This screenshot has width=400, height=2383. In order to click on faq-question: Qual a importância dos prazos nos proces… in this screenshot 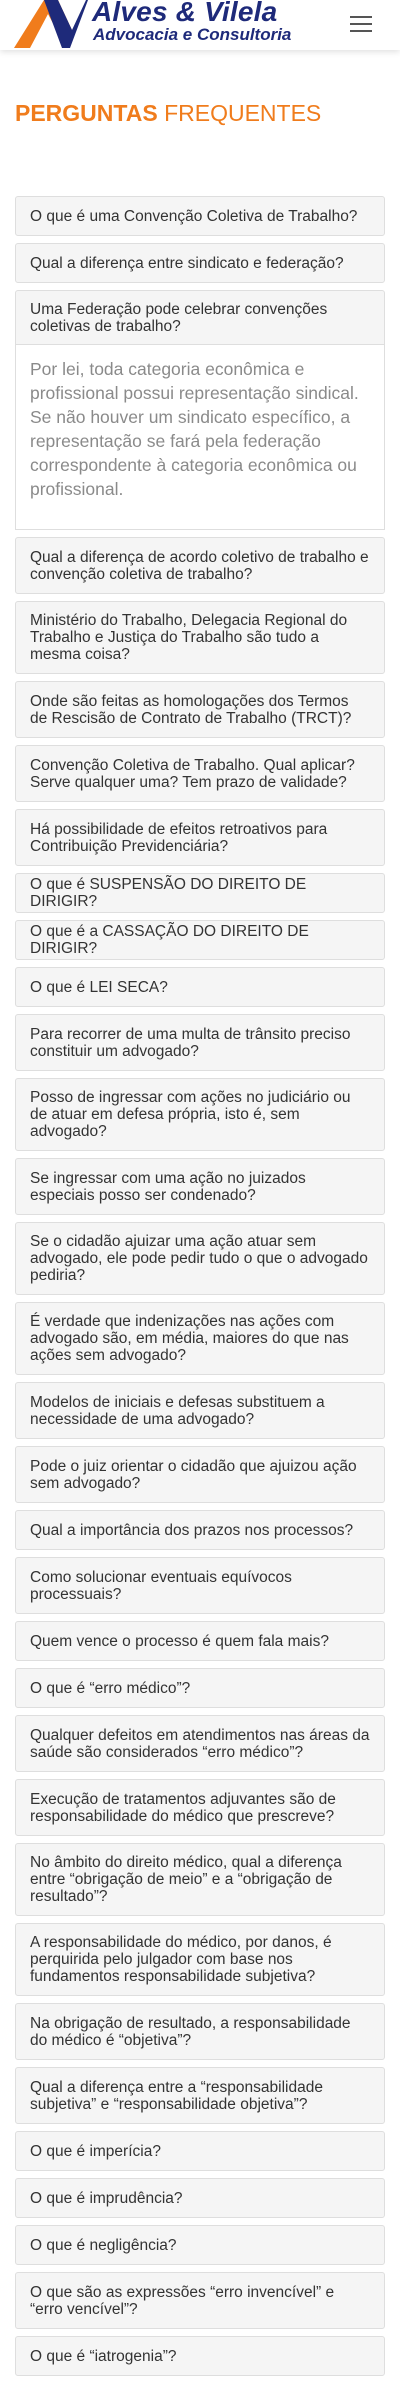, I will do `click(200, 1530)`.